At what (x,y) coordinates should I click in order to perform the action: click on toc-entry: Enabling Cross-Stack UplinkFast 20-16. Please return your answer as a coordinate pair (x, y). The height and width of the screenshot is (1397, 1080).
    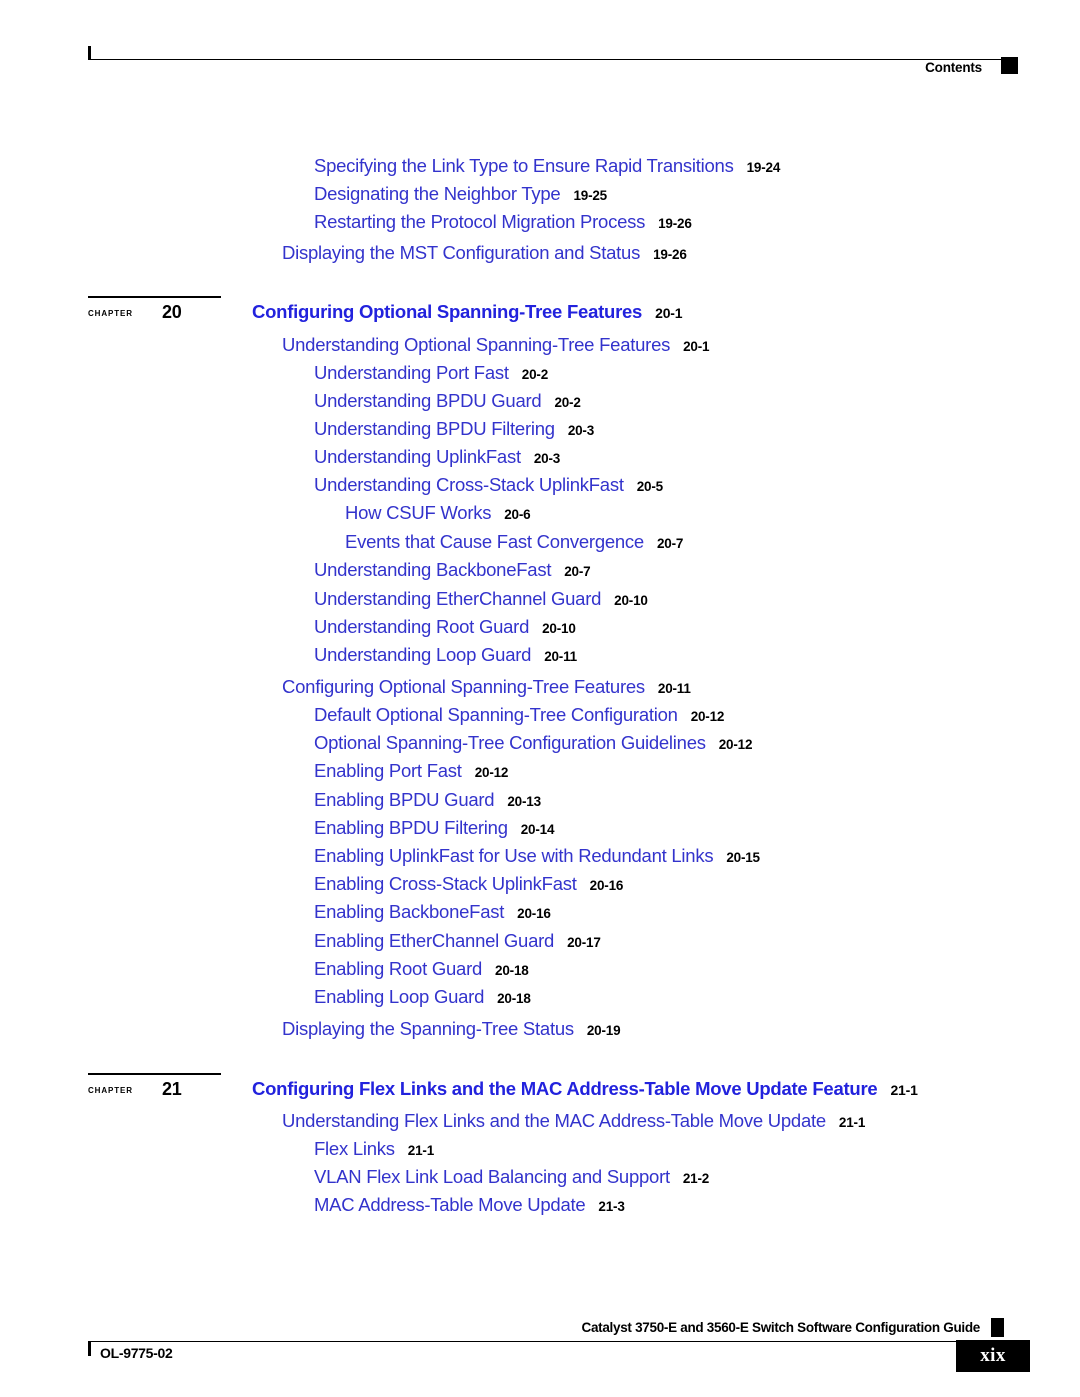
    Looking at the image, I should click on (468, 887).